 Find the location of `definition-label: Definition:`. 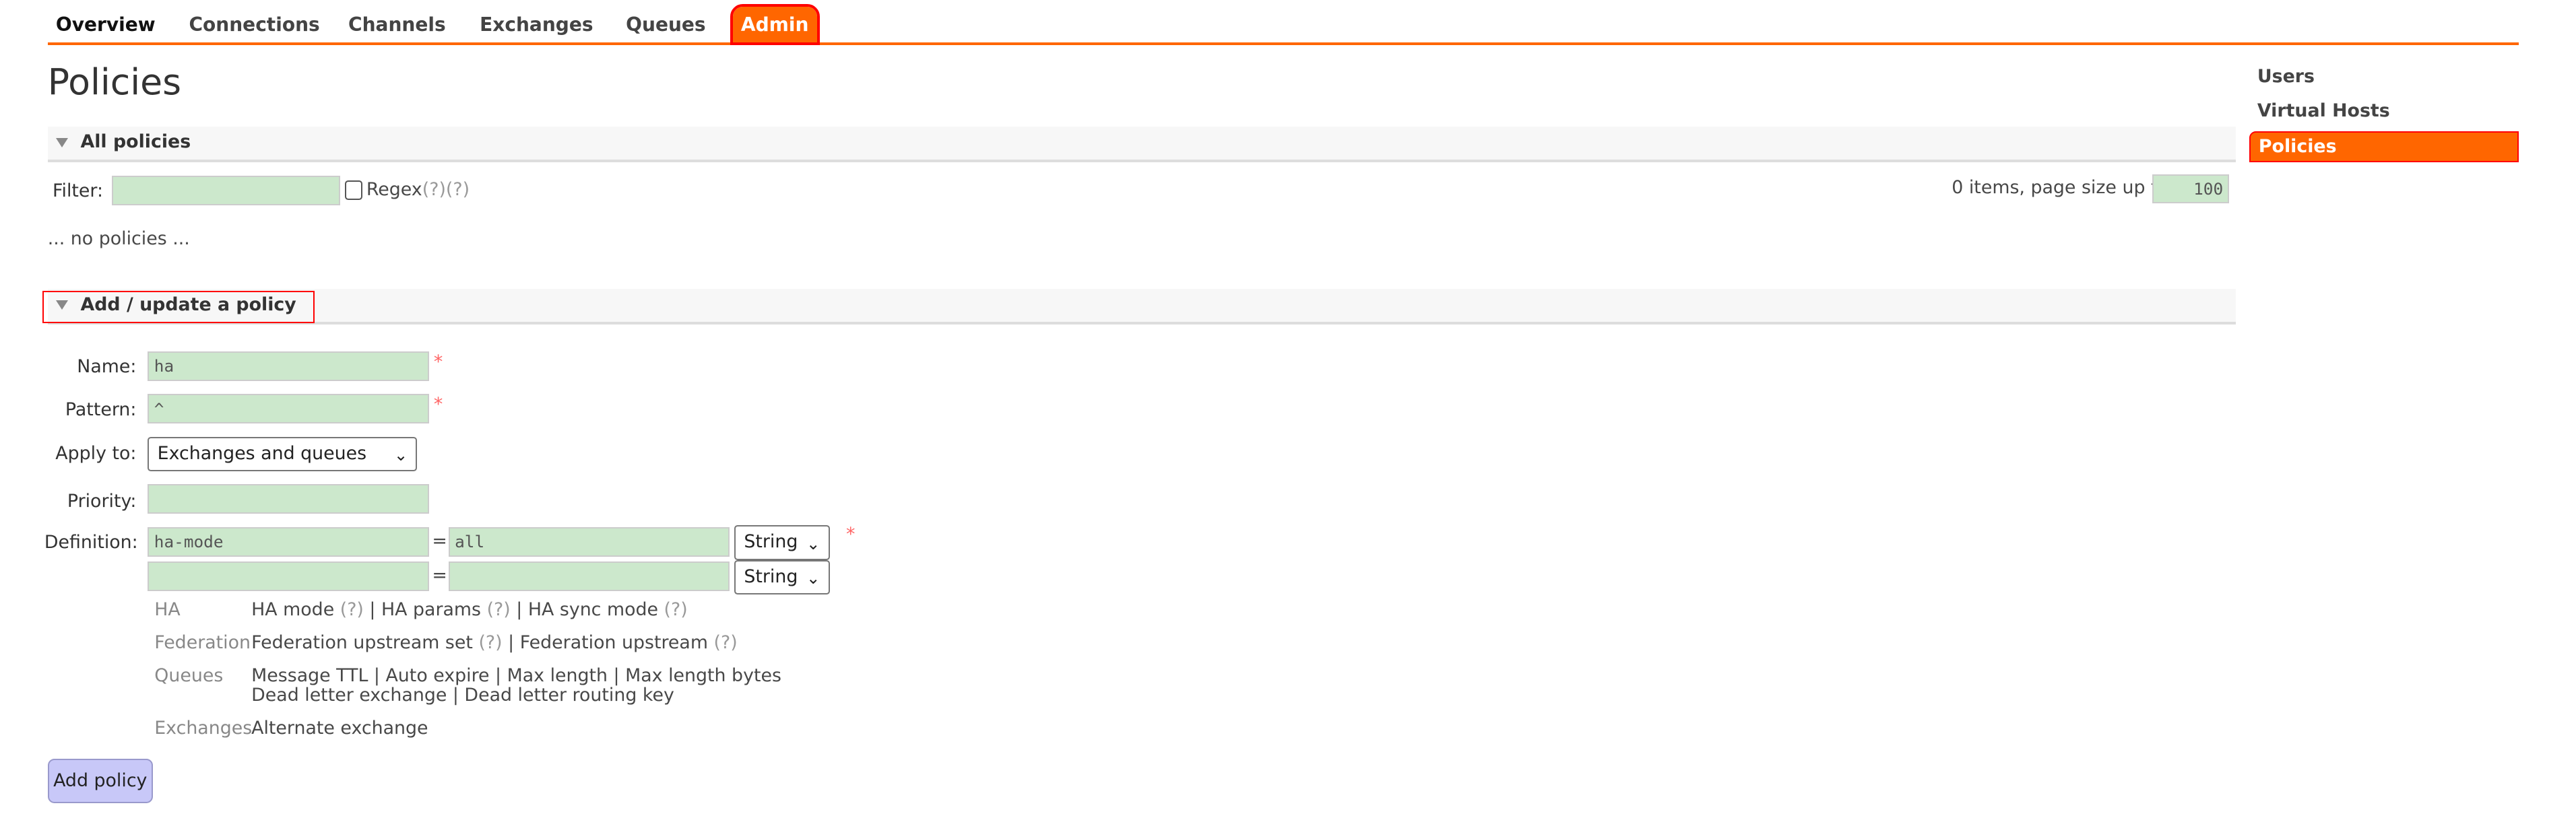

definition-label: Definition: is located at coordinates (91, 542).